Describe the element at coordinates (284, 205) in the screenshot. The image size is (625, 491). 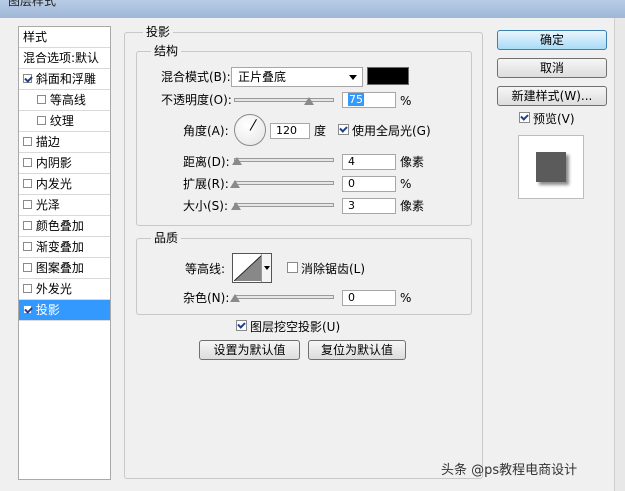
I see `size-slider-track` at that location.